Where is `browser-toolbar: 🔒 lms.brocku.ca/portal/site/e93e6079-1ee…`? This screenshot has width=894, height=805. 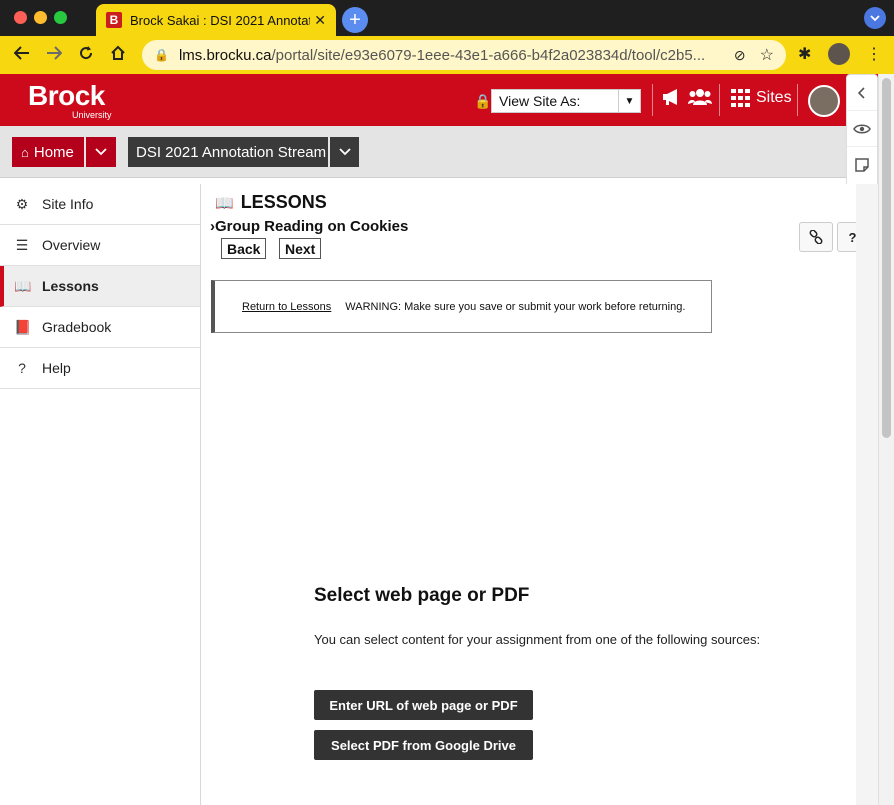
browser-toolbar: 🔒 lms.brocku.ca/portal/site/e93e6079-1ee… is located at coordinates (447, 55).